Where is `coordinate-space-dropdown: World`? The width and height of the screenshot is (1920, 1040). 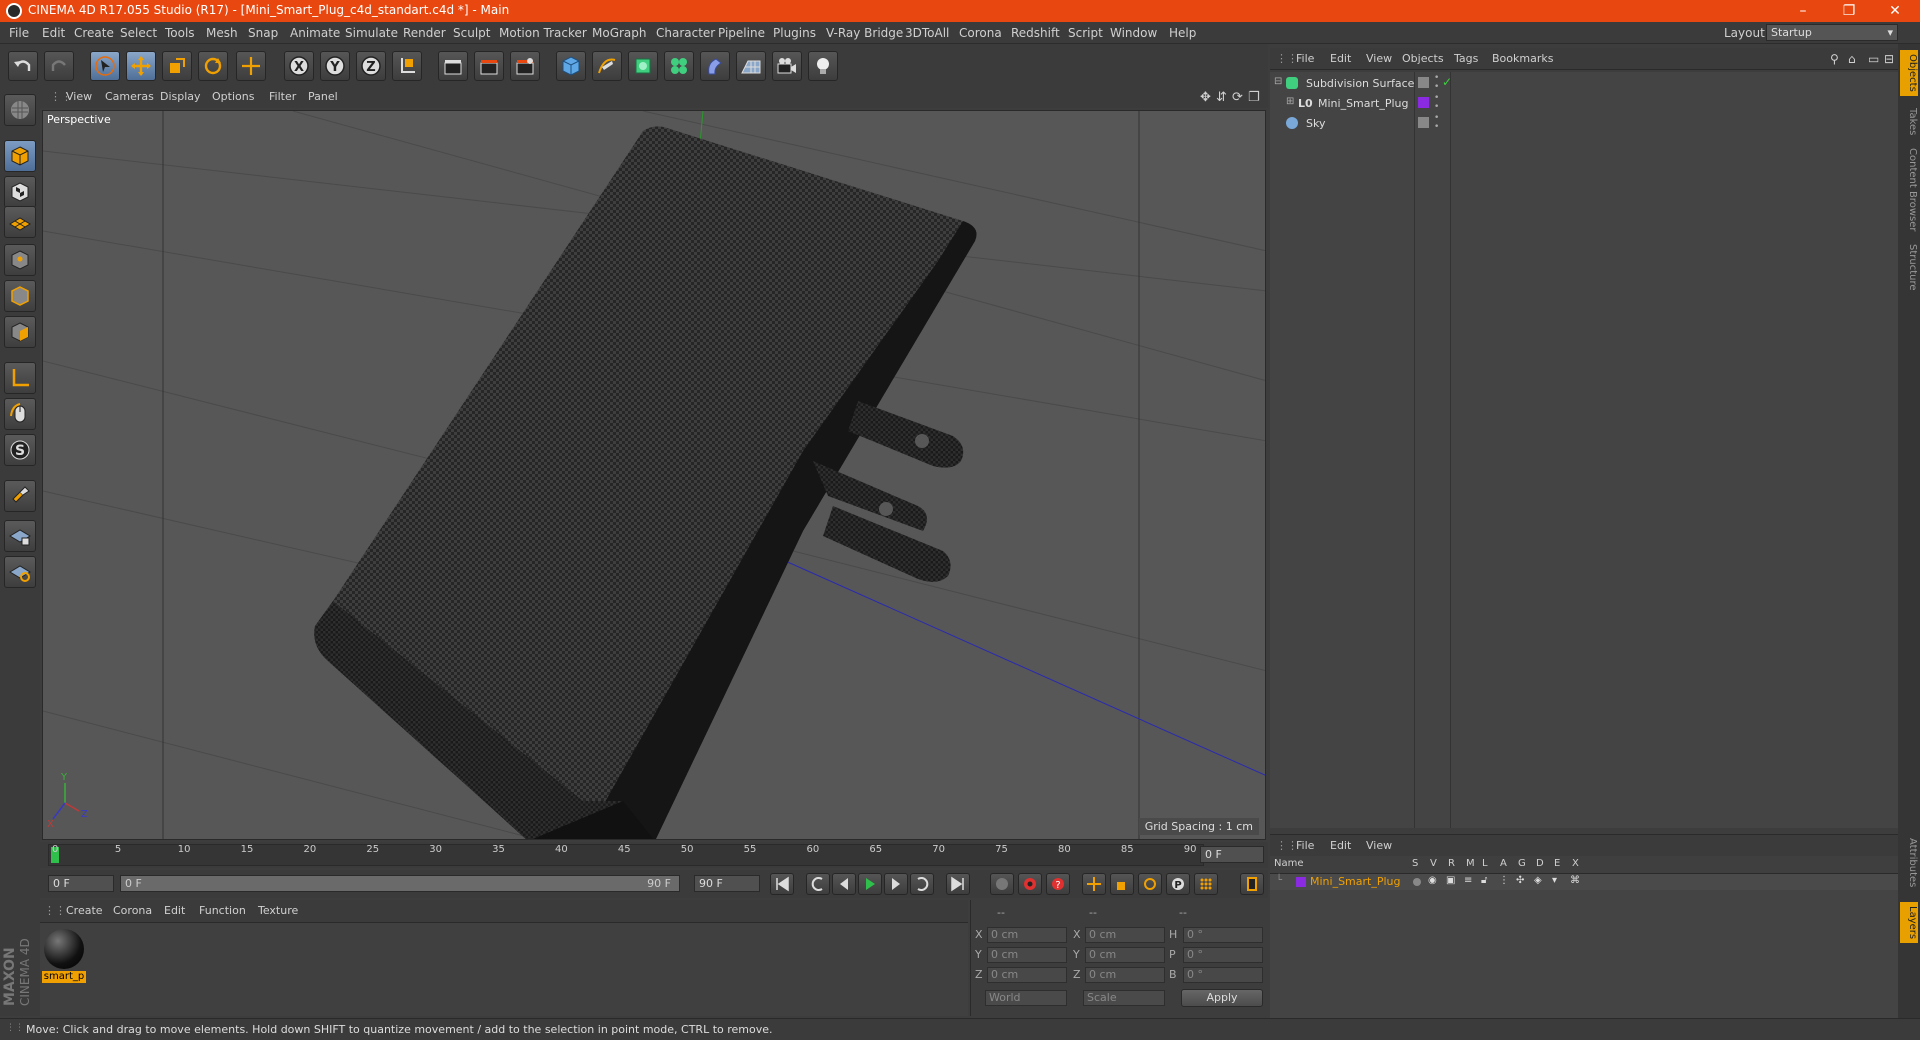 coordinate-space-dropdown: World is located at coordinates (1026, 998).